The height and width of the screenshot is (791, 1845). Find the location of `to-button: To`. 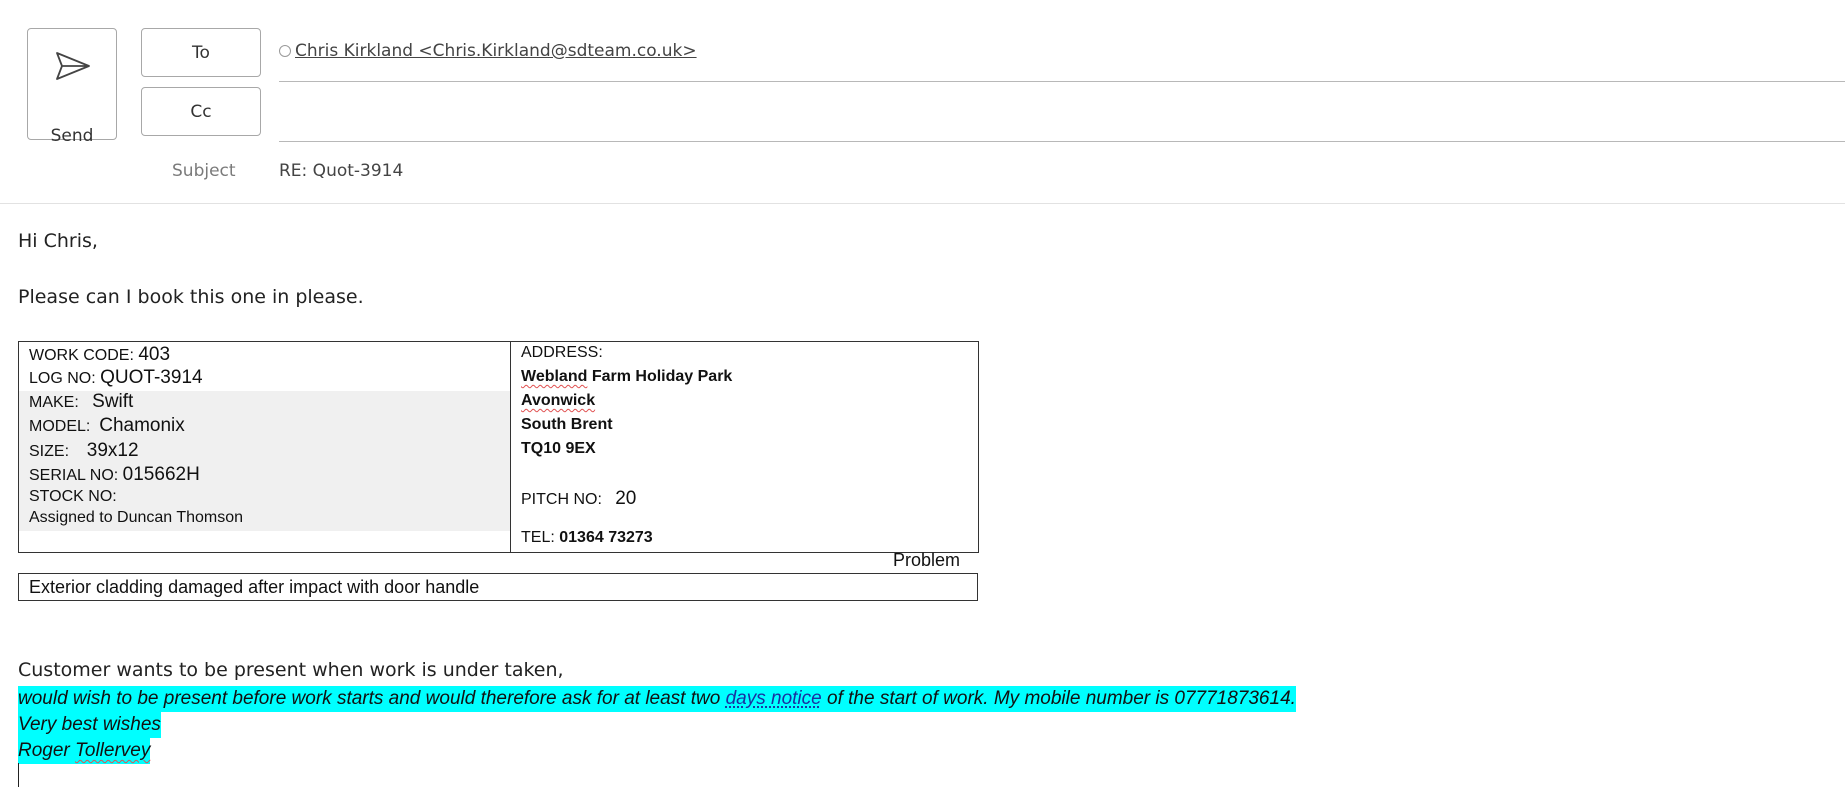

to-button: To is located at coordinates (201, 52).